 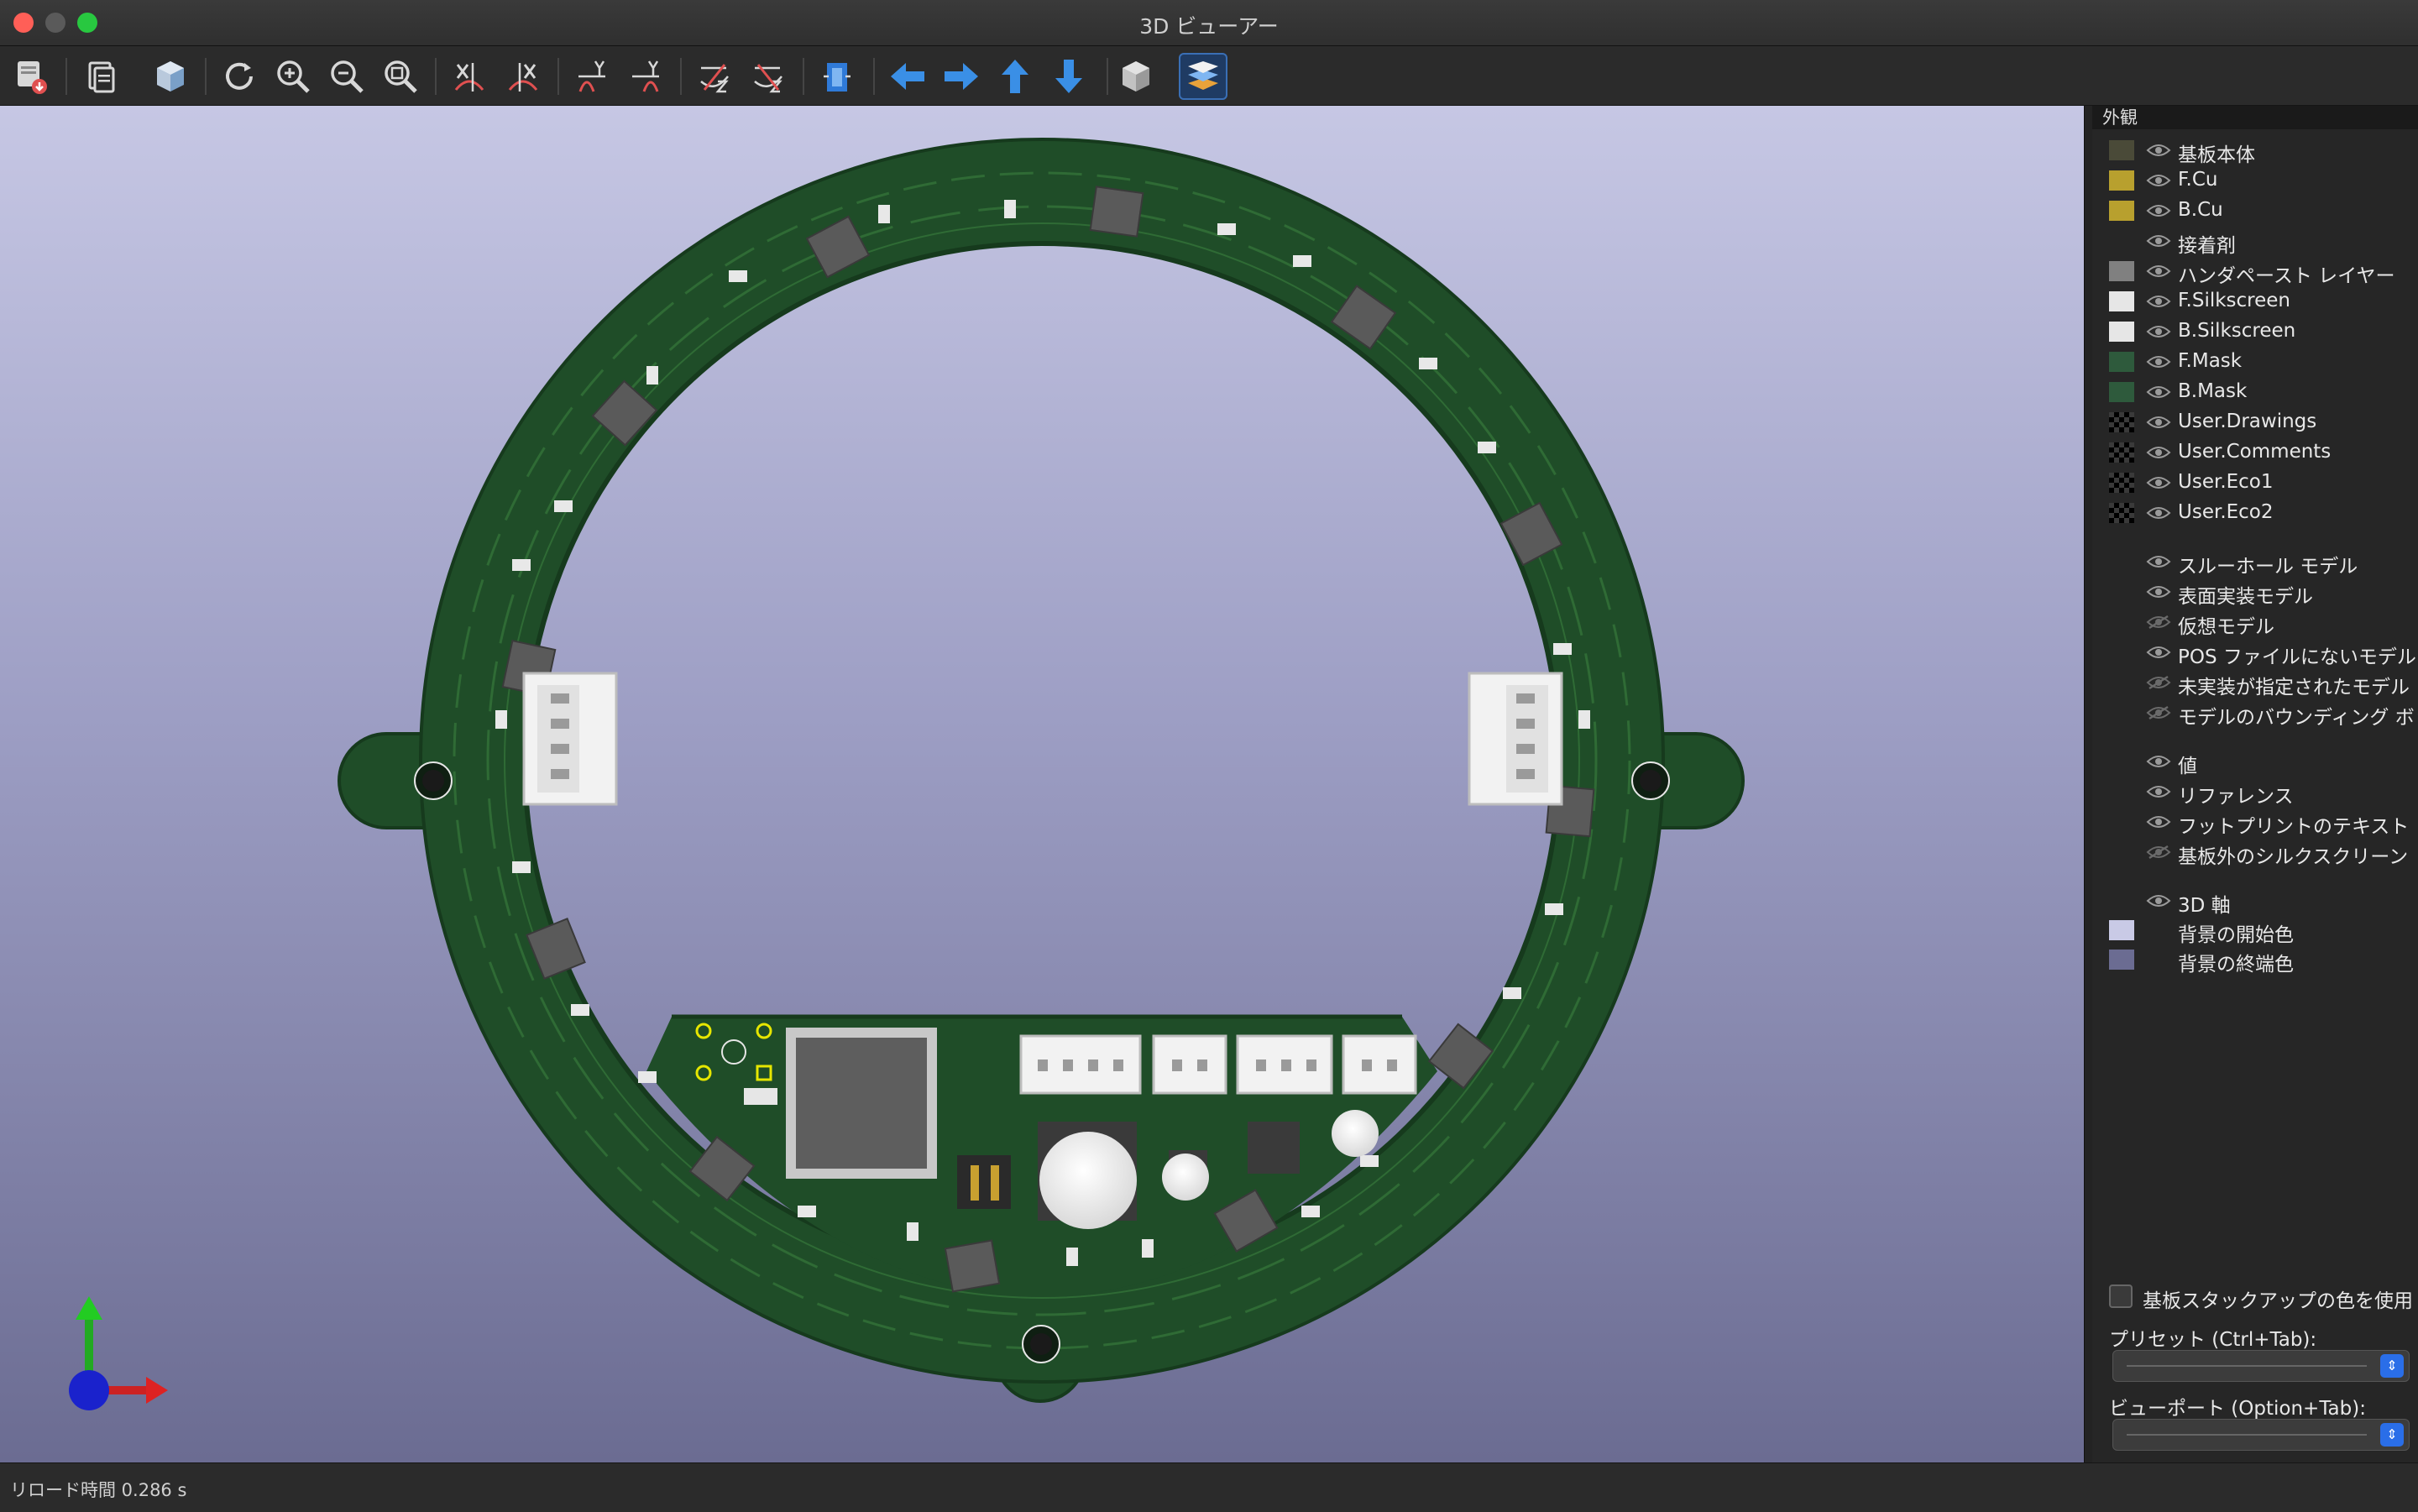 I want to click on layer-row: 3D 軸, so click(x=2255, y=902).